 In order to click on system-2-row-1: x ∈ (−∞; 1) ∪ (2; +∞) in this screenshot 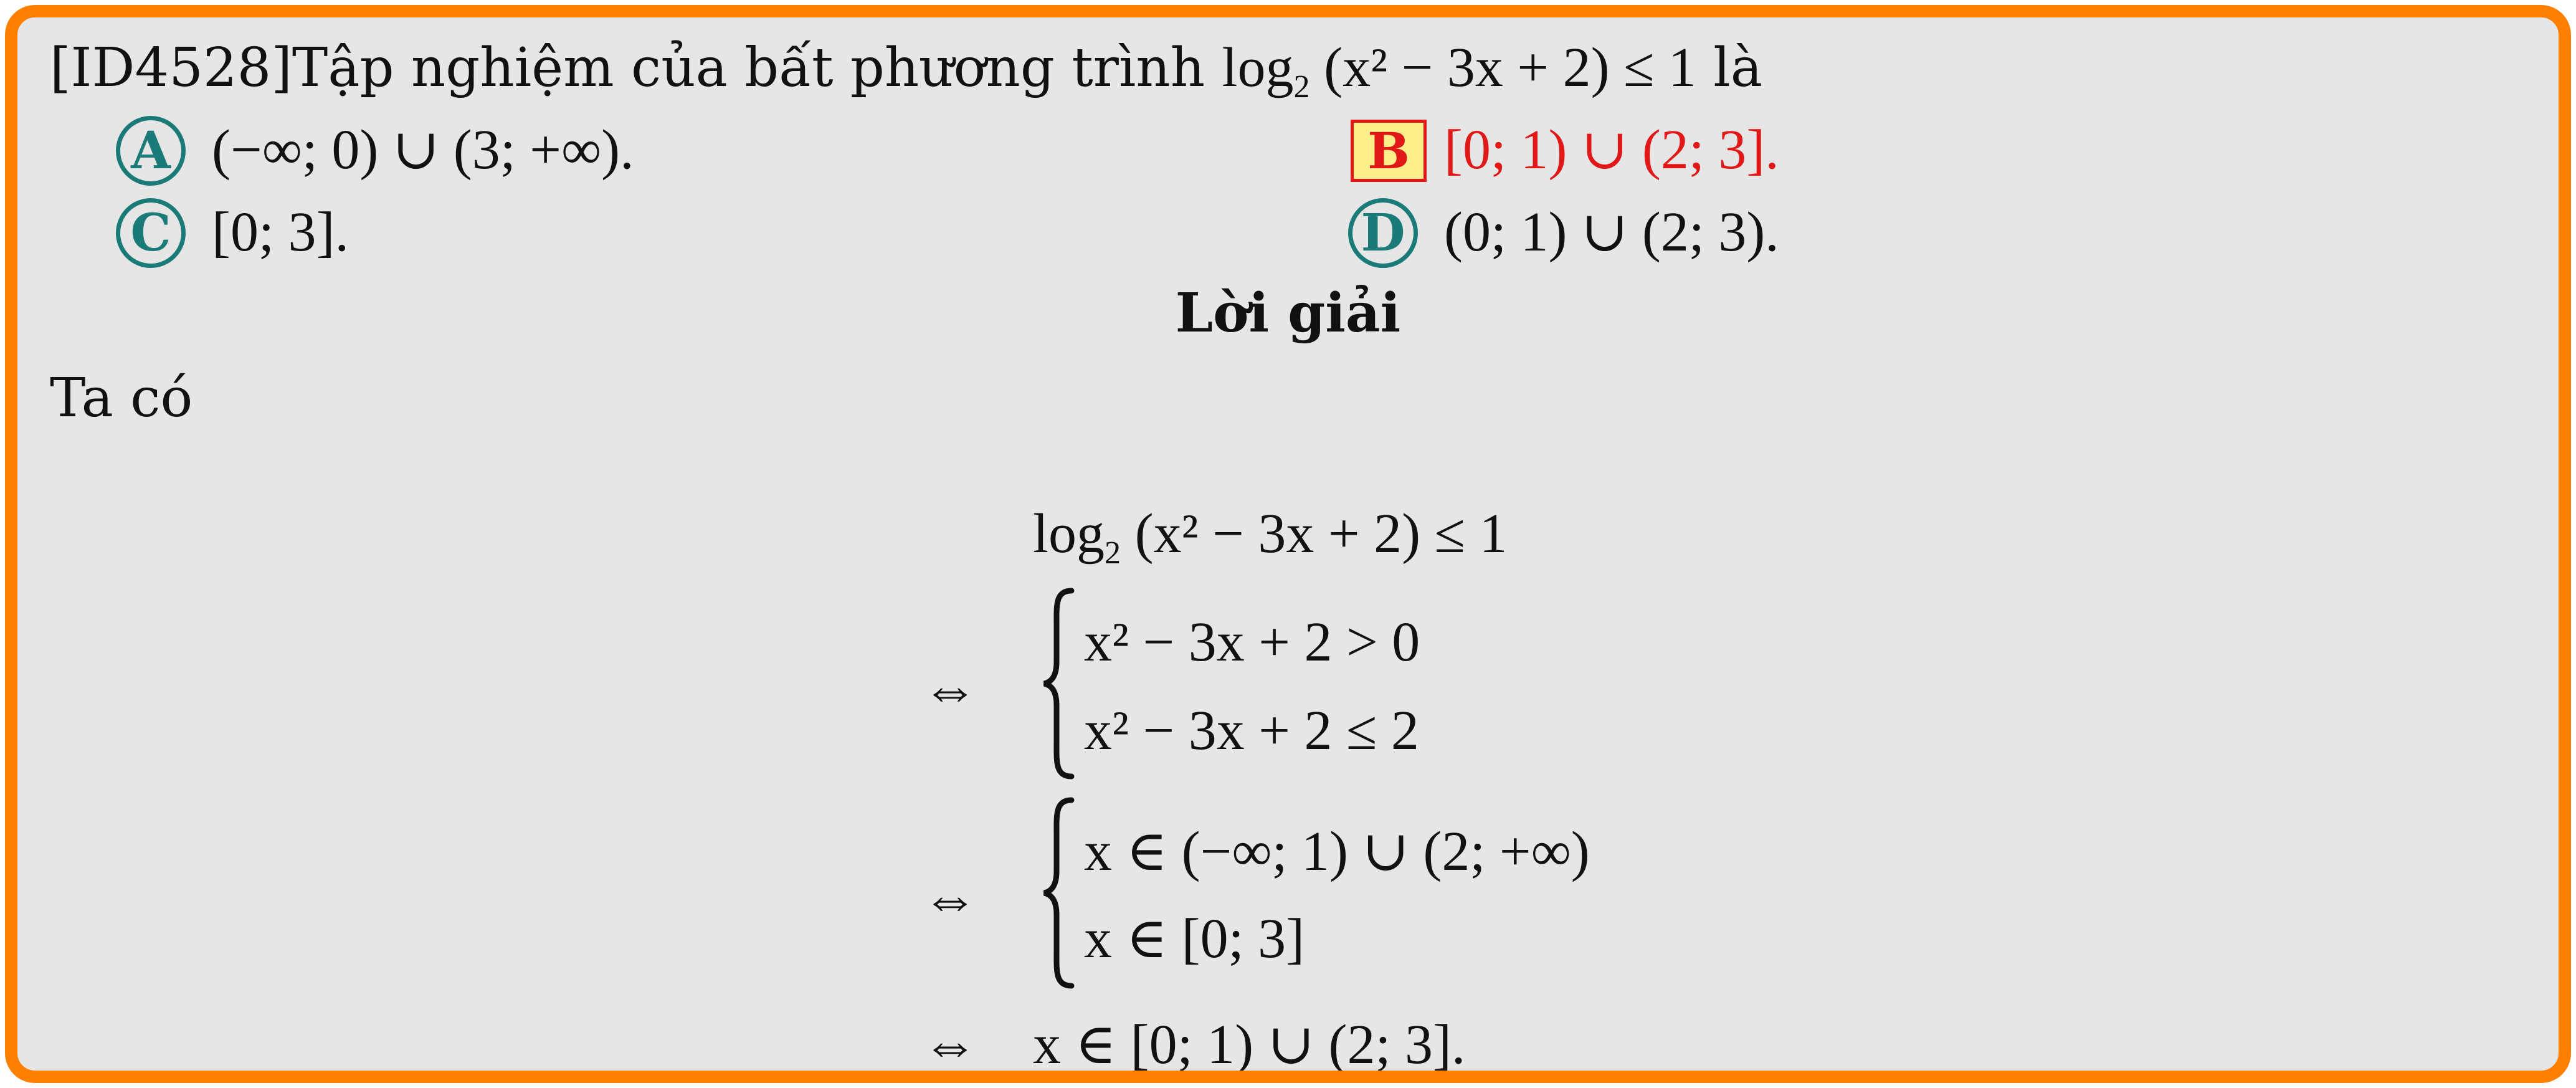, I will do `click(1337, 851)`.